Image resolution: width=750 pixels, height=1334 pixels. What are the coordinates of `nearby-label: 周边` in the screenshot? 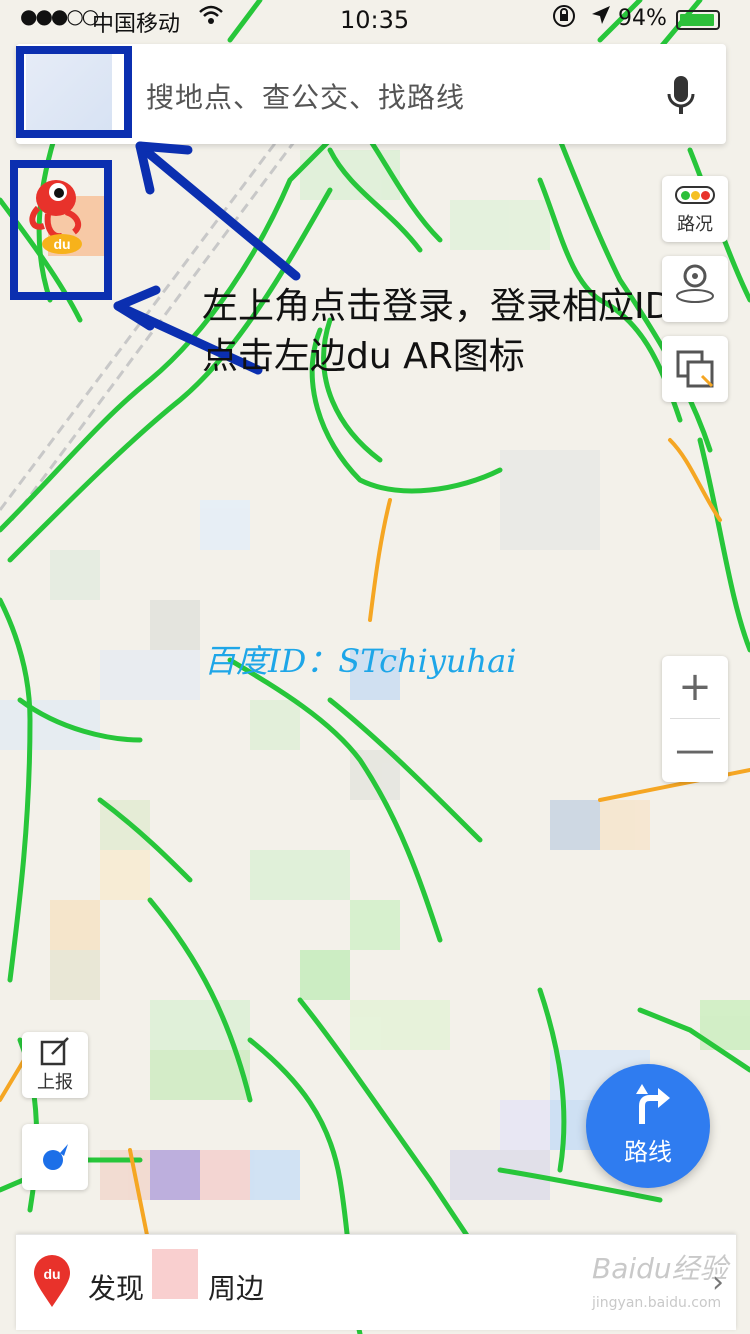 It's located at (236, 1287).